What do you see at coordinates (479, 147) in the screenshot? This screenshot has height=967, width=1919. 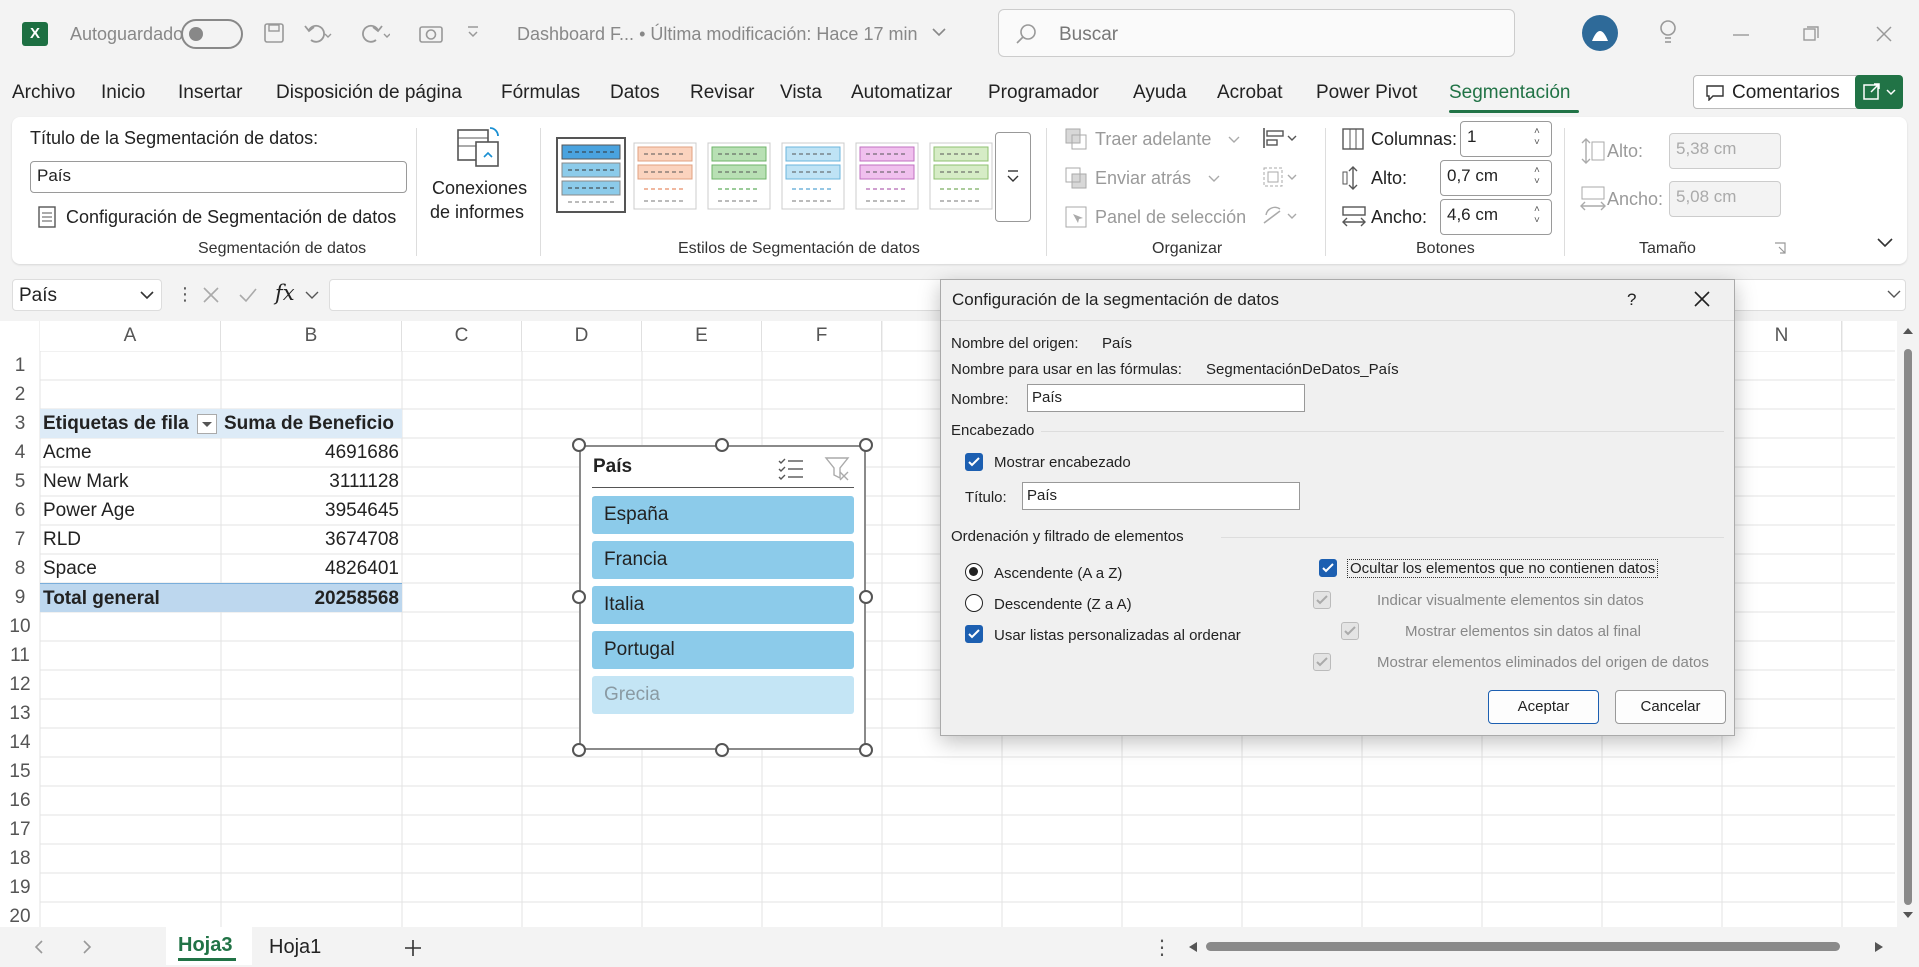 I see `report-connections-icon` at bounding box center [479, 147].